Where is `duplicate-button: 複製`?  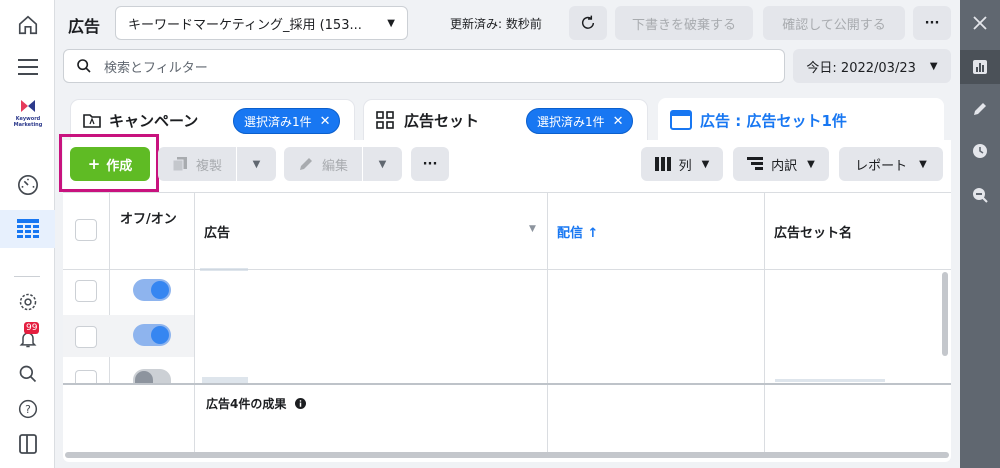
duplicate-button: 複製 is located at coordinates (197, 164).